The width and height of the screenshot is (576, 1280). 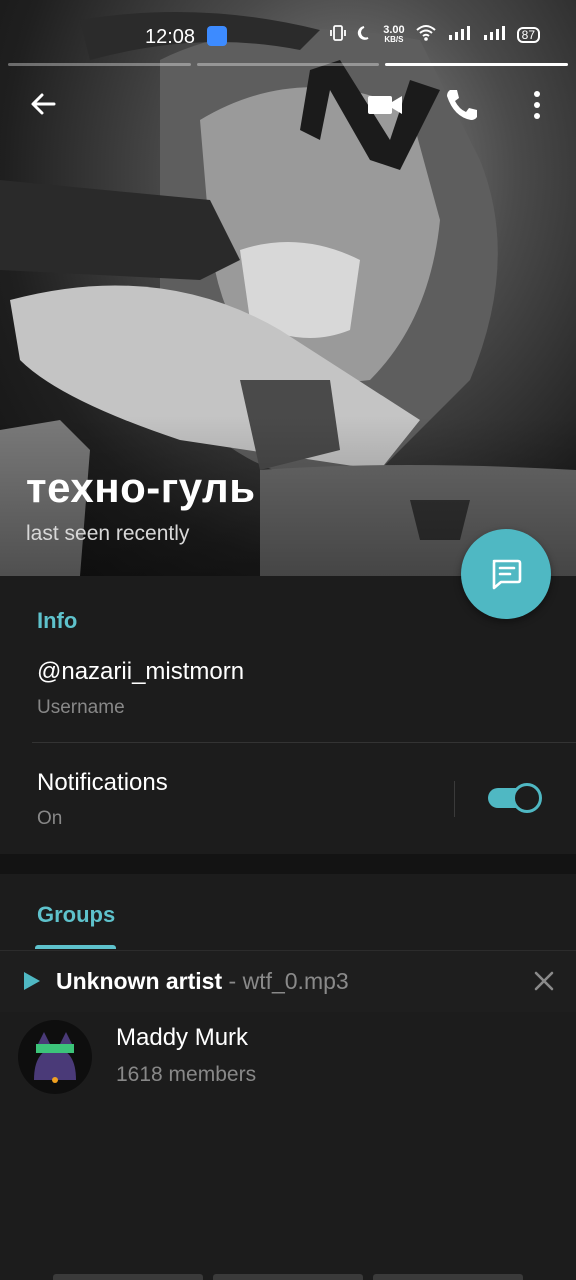 What do you see at coordinates (365, 34) in the screenshot?
I see `moon-icon` at bounding box center [365, 34].